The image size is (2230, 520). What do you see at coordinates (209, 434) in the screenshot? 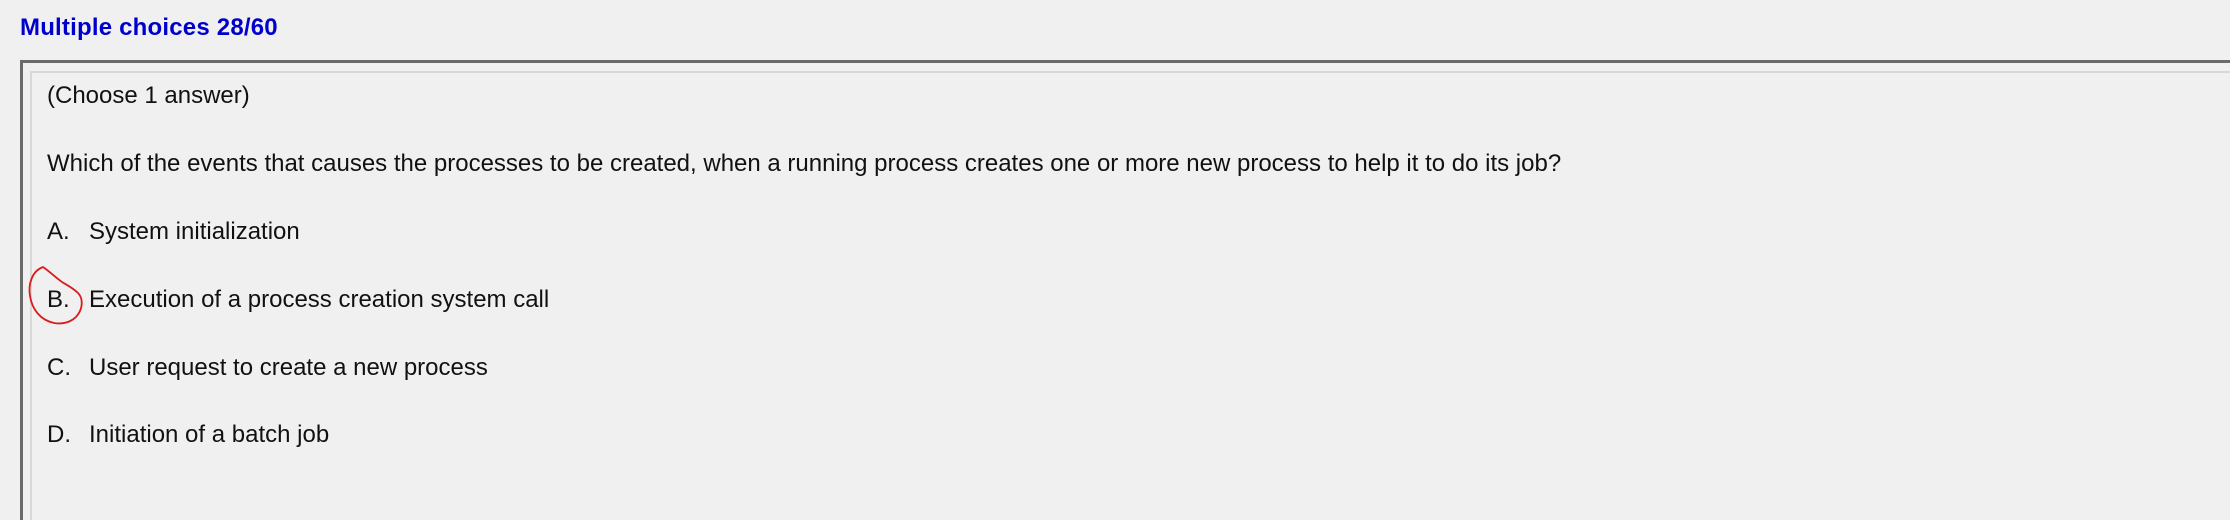
I see `option-label: Initiation of a batch job` at bounding box center [209, 434].